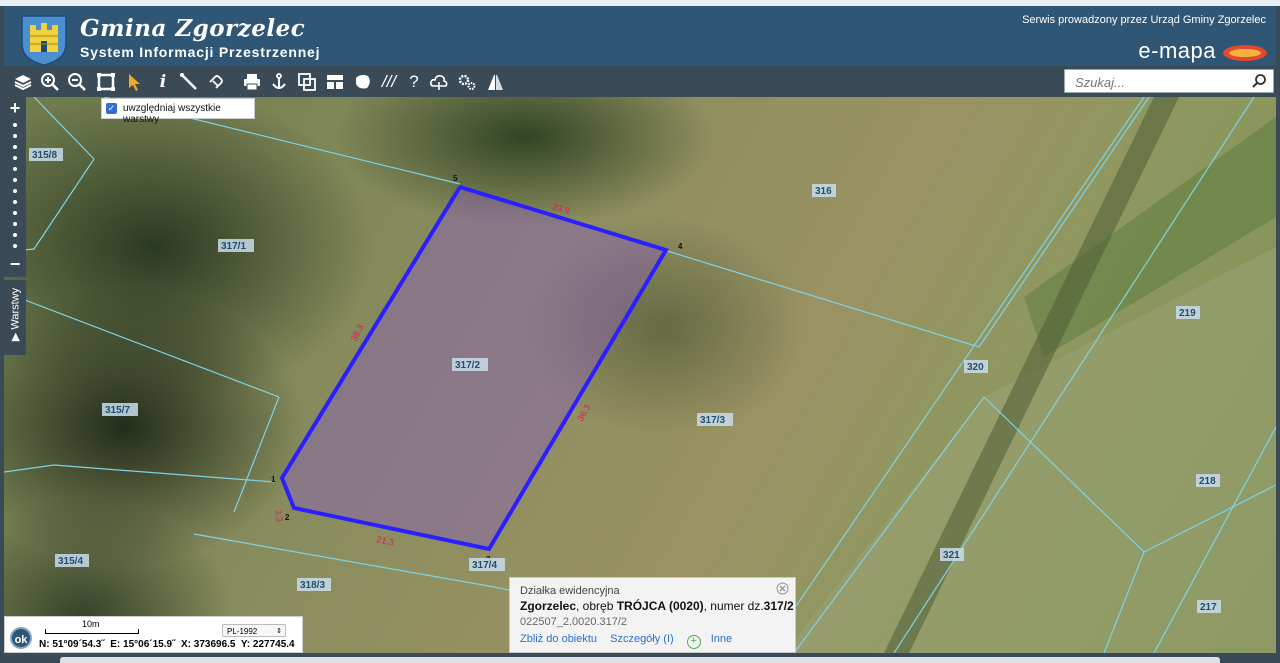  Describe the element at coordinates (823, 191) in the screenshot. I see `parcel-label: 316` at that location.